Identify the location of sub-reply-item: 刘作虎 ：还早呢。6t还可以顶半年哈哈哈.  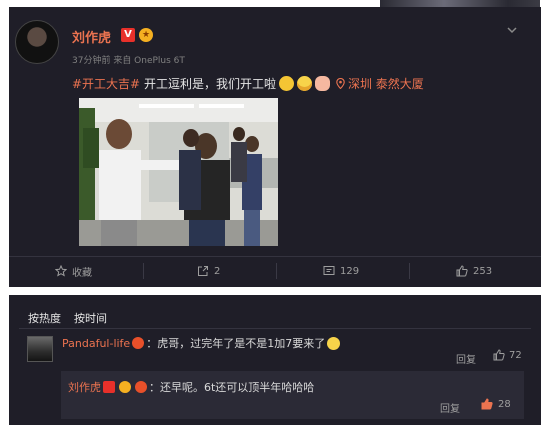
(191, 387).